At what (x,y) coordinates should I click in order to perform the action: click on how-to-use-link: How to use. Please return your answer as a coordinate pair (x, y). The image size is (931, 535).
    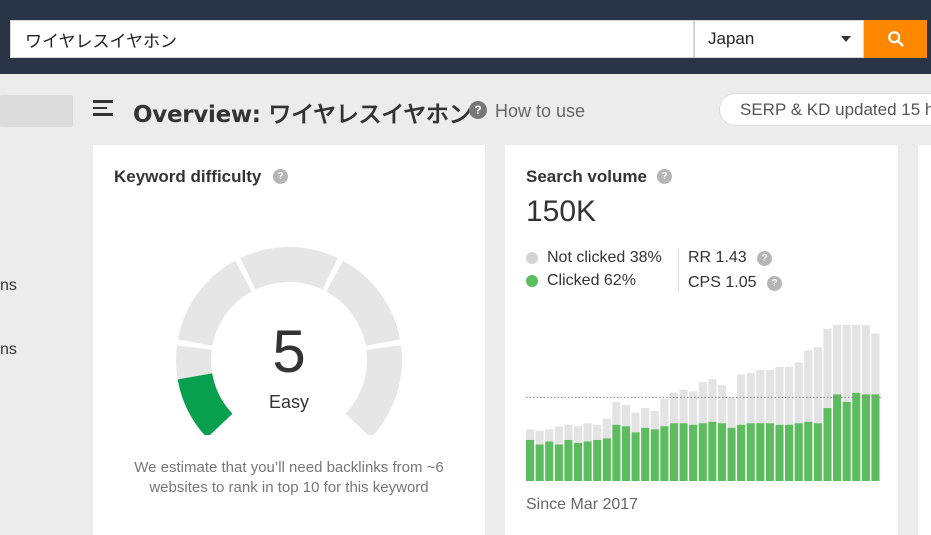
    Looking at the image, I should click on (540, 111).